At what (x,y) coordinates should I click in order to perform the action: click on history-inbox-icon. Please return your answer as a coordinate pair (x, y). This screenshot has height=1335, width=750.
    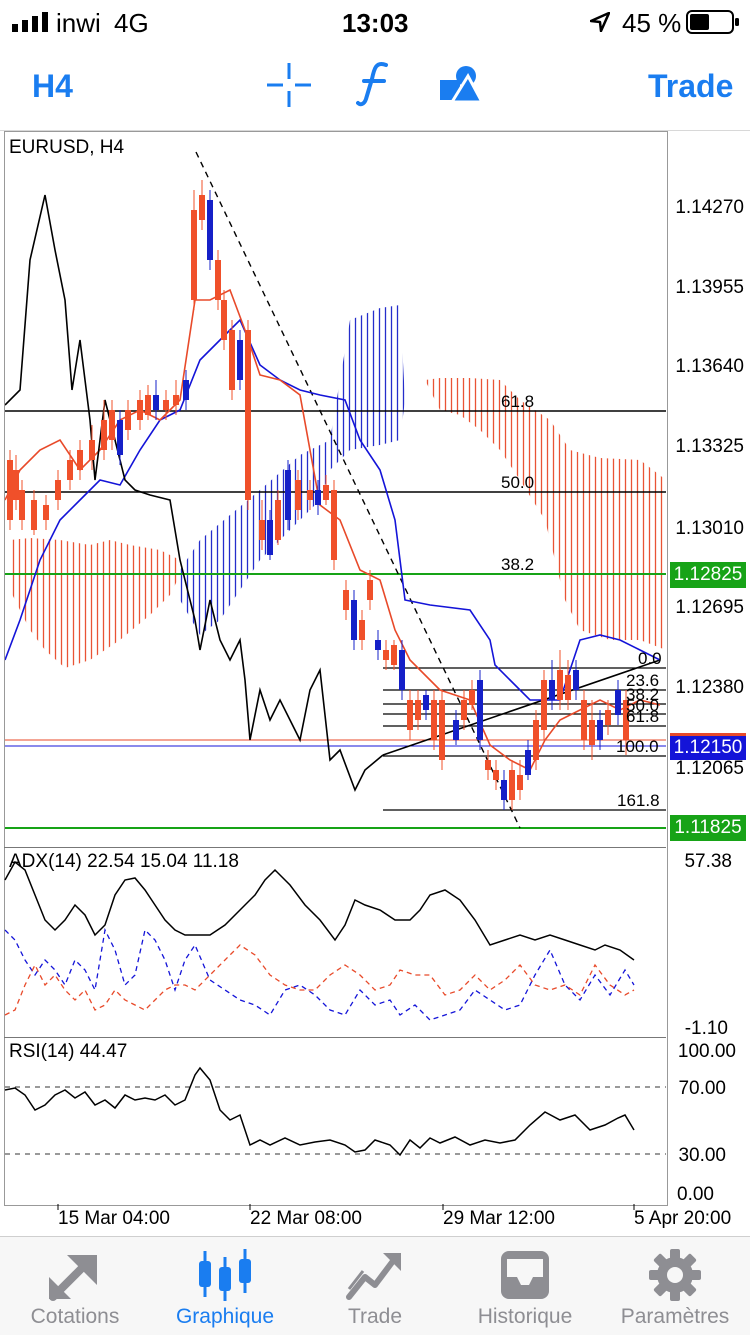
    Looking at the image, I should click on (525, 1275).